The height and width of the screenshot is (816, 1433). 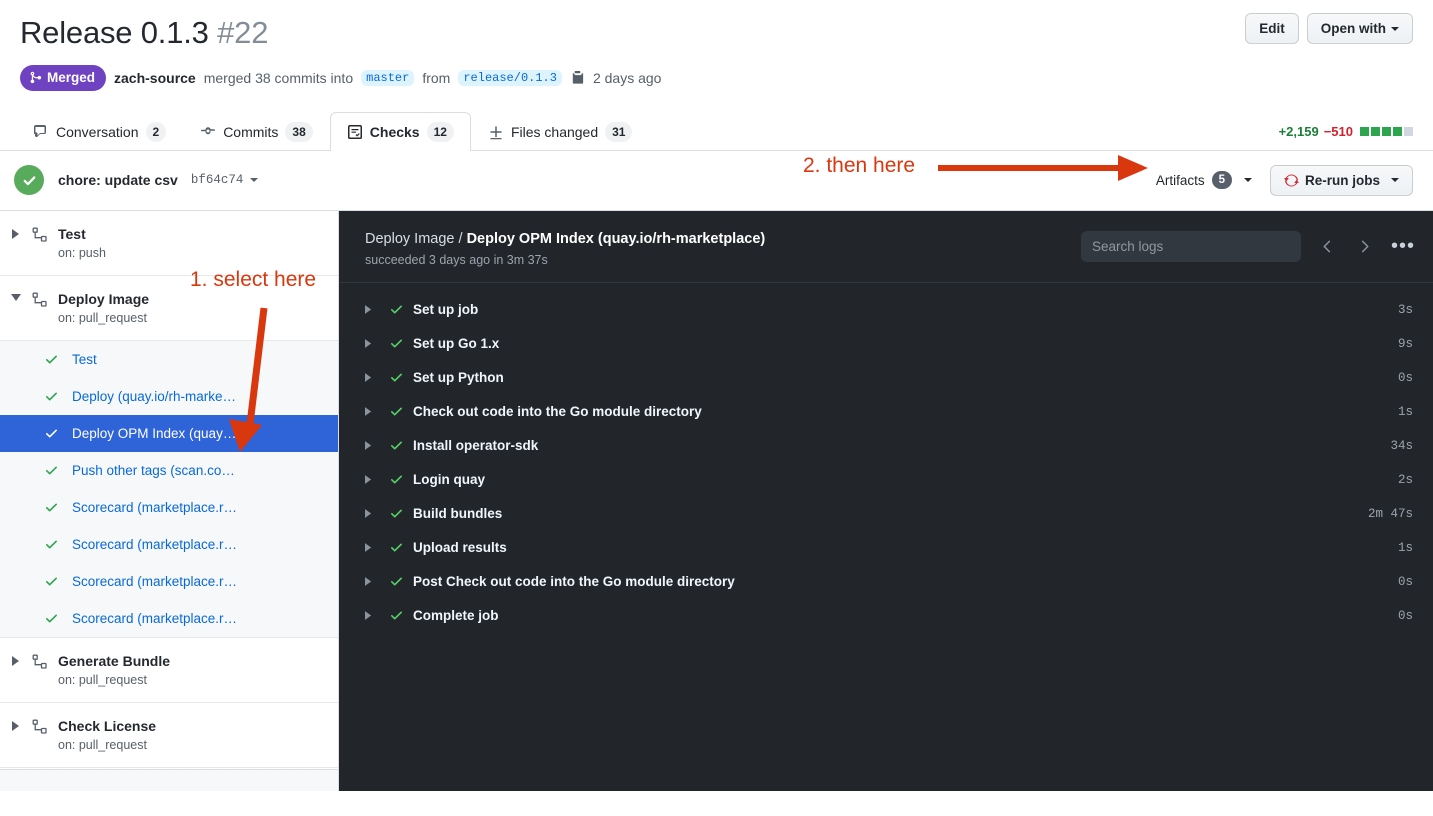 What do you see at coordinates (388, 77) in the screenshot?
I see `base-branch: master` at bounding box center [388, 77].